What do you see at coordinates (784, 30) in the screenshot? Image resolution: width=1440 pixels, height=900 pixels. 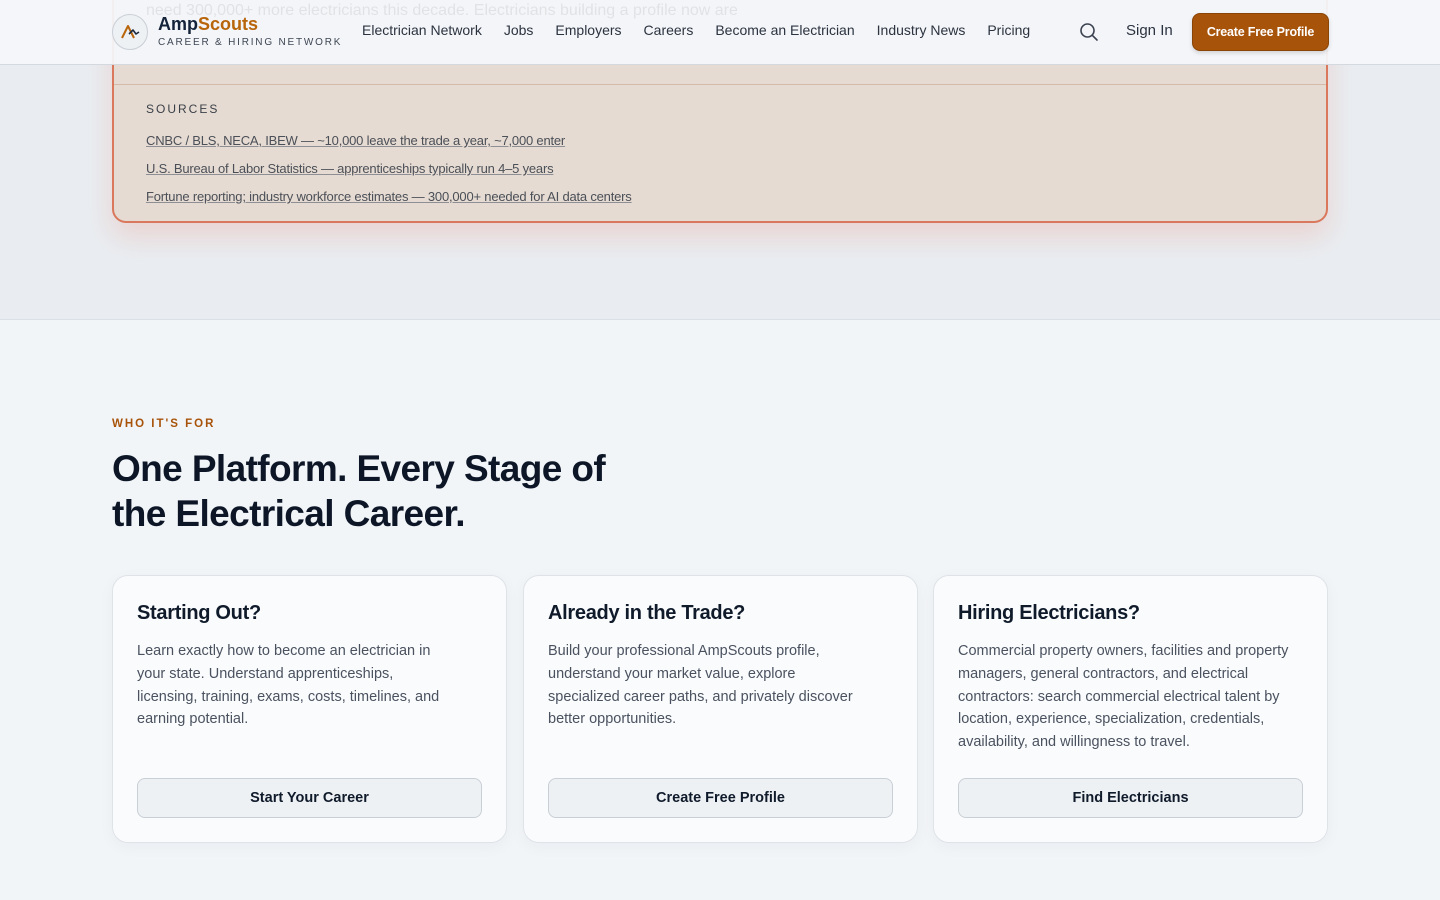 I see `nav-item-become-an-electrician: Become an Electrician` at bounding box center [784, 30].